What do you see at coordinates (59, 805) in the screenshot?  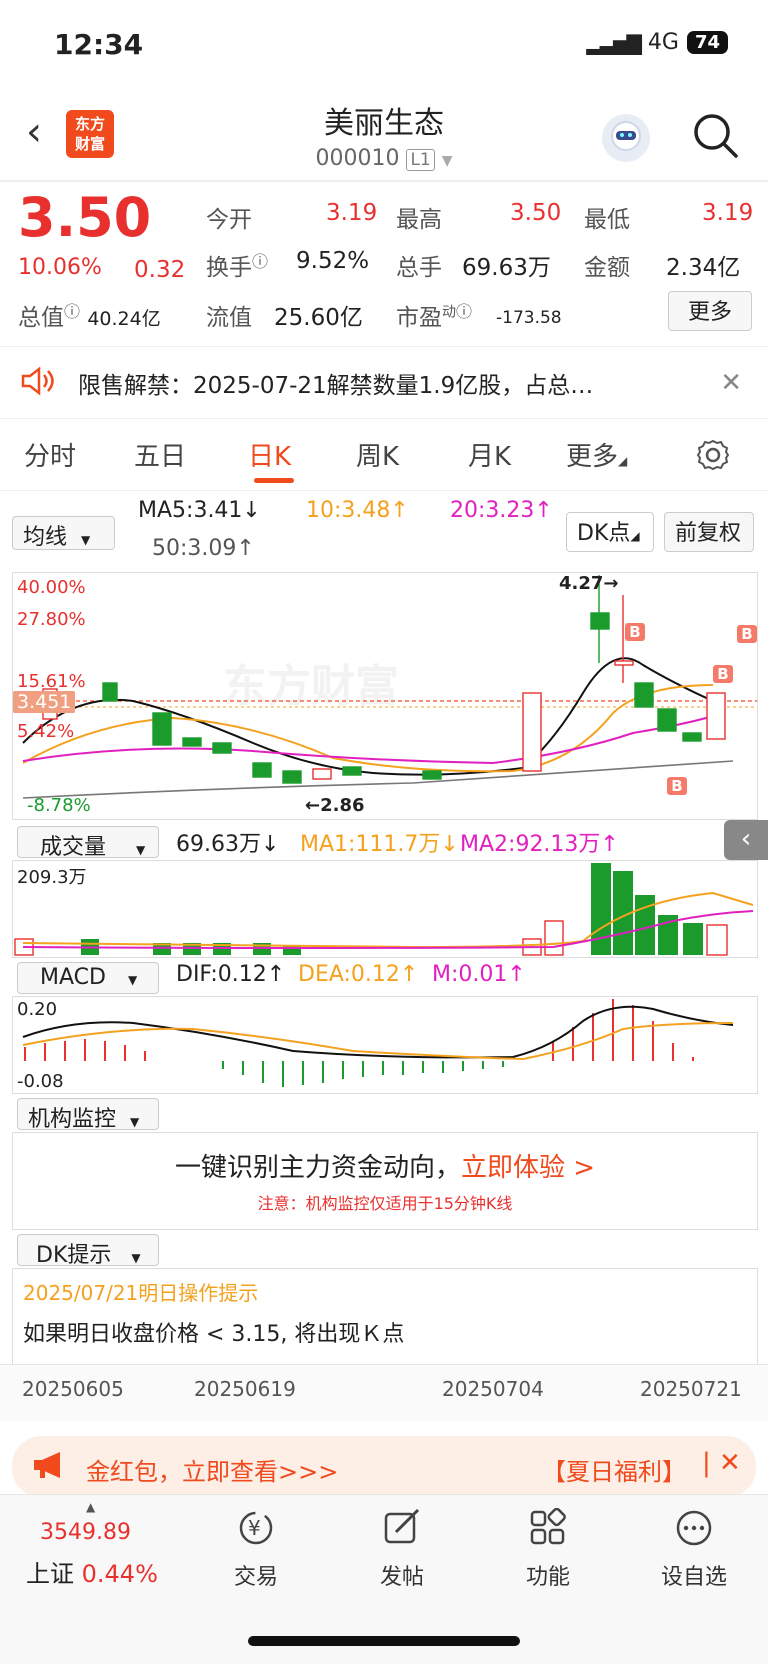 I see `pct-label-neg: -8.78%` at bounding box center [59, 805].